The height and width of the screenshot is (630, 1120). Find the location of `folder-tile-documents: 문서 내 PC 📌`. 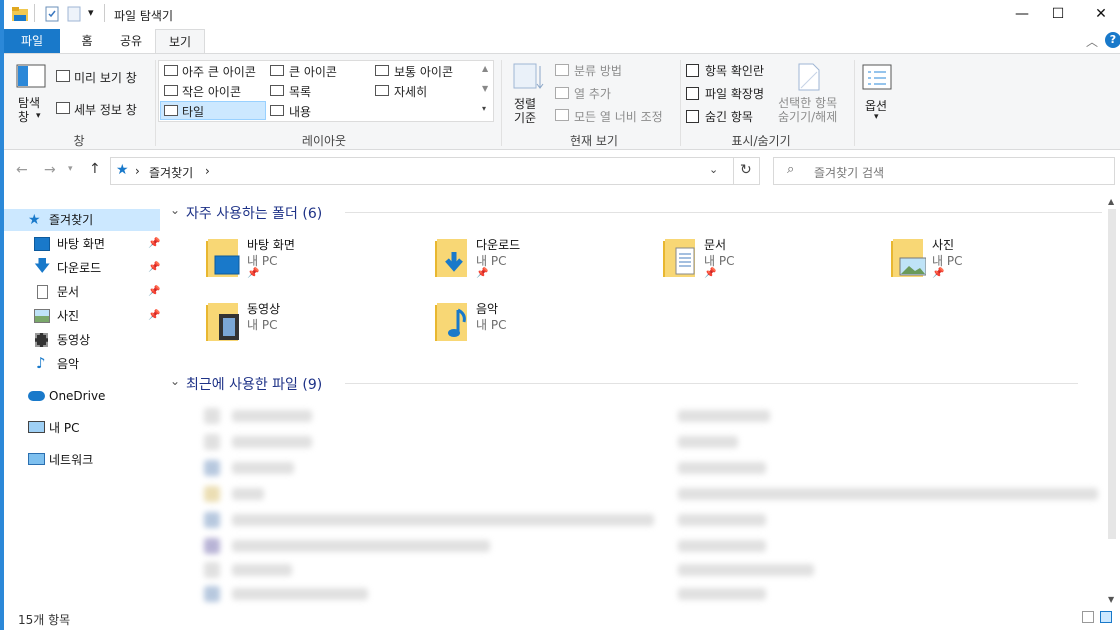

folder-tile-documents: 문서 내 PC 📌 is located at coordinates (768, 261).